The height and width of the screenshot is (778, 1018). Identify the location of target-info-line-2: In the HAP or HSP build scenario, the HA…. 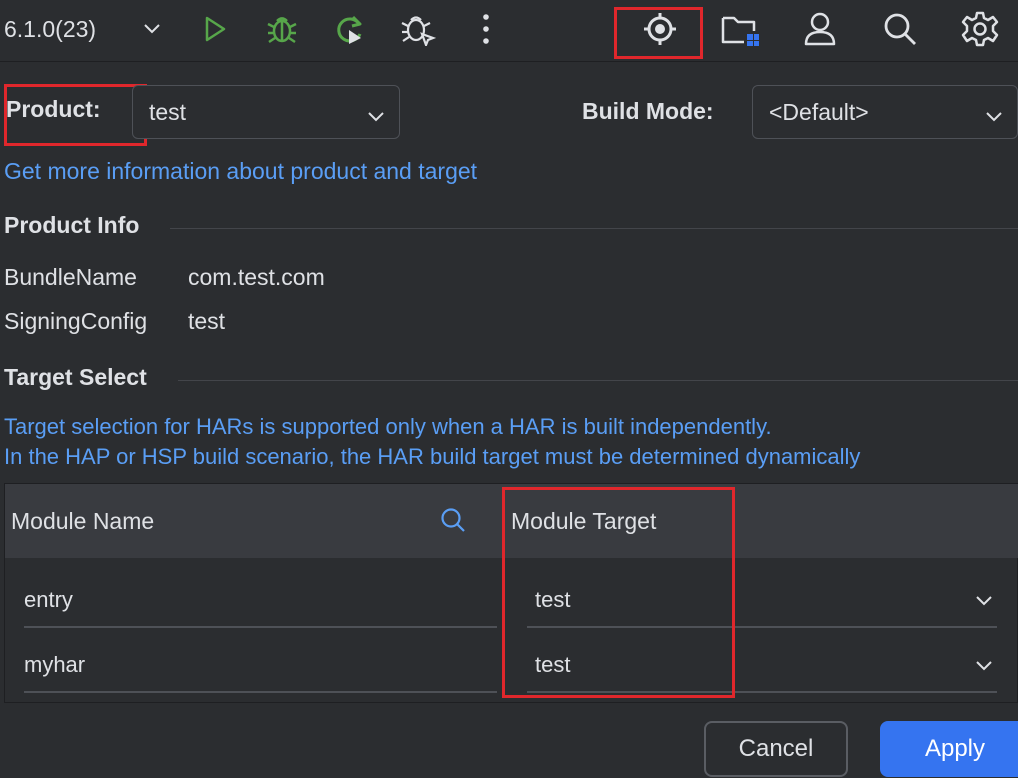
(432, 456).